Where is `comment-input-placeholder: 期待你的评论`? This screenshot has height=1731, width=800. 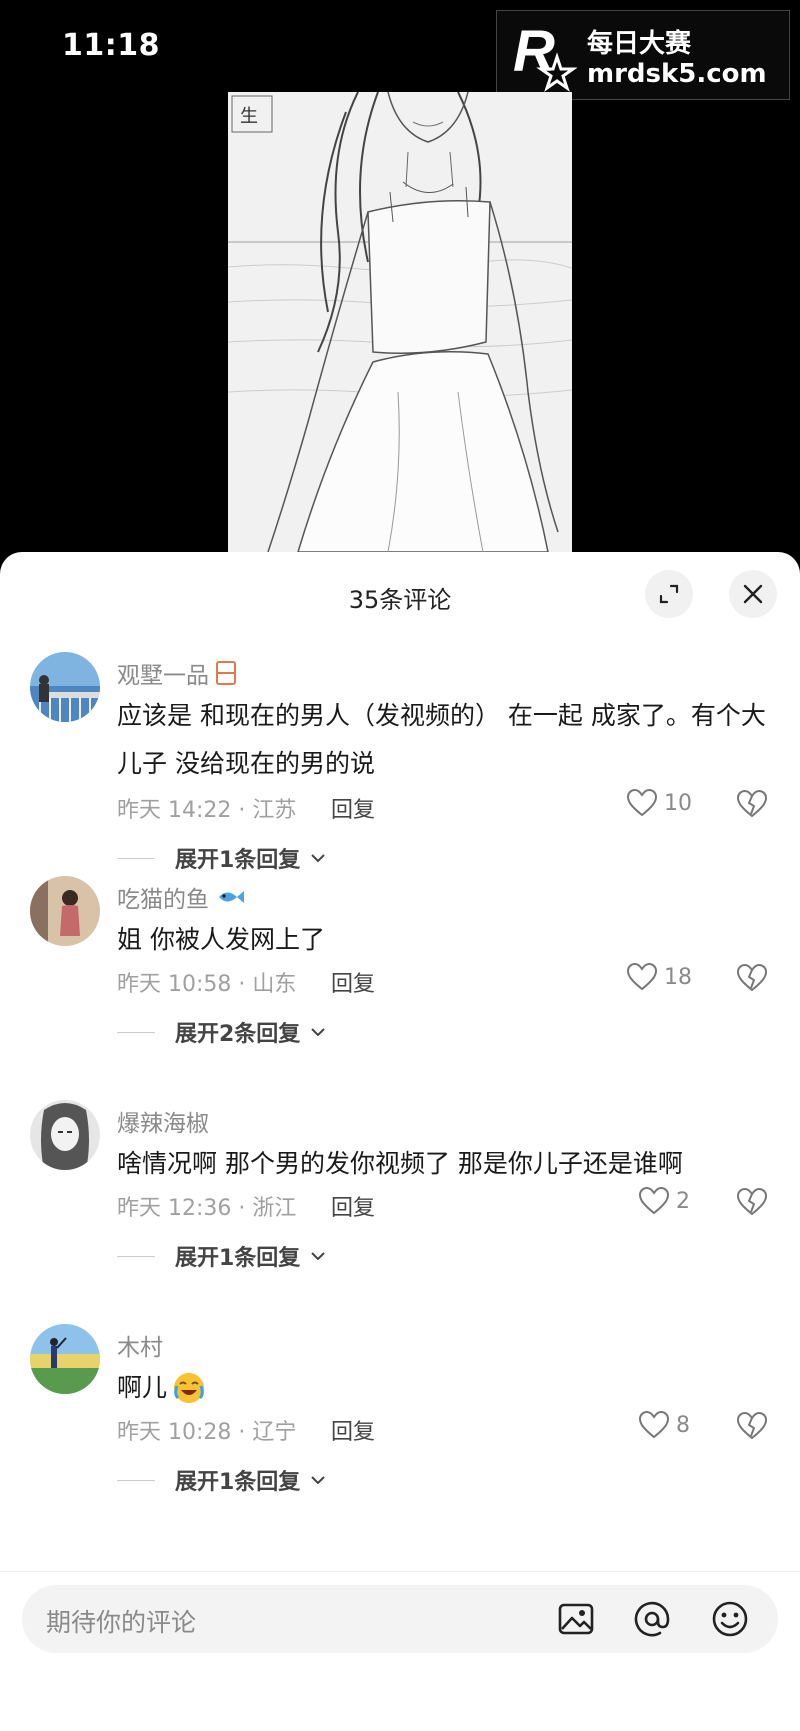 comment-input-placeholder: 期待你的评论 is located at coordinates (121, 1622).